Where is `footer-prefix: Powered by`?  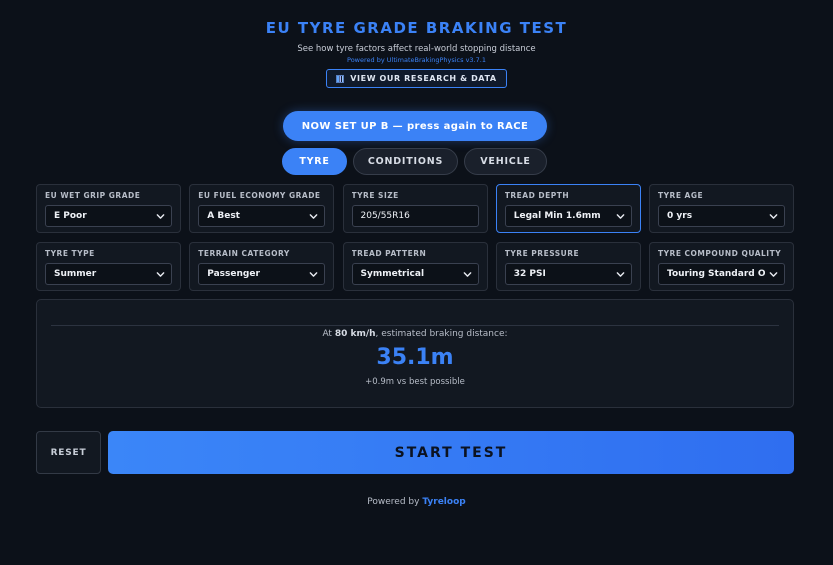
footer-prefix: Powered by is located at coordinates (395, 502).